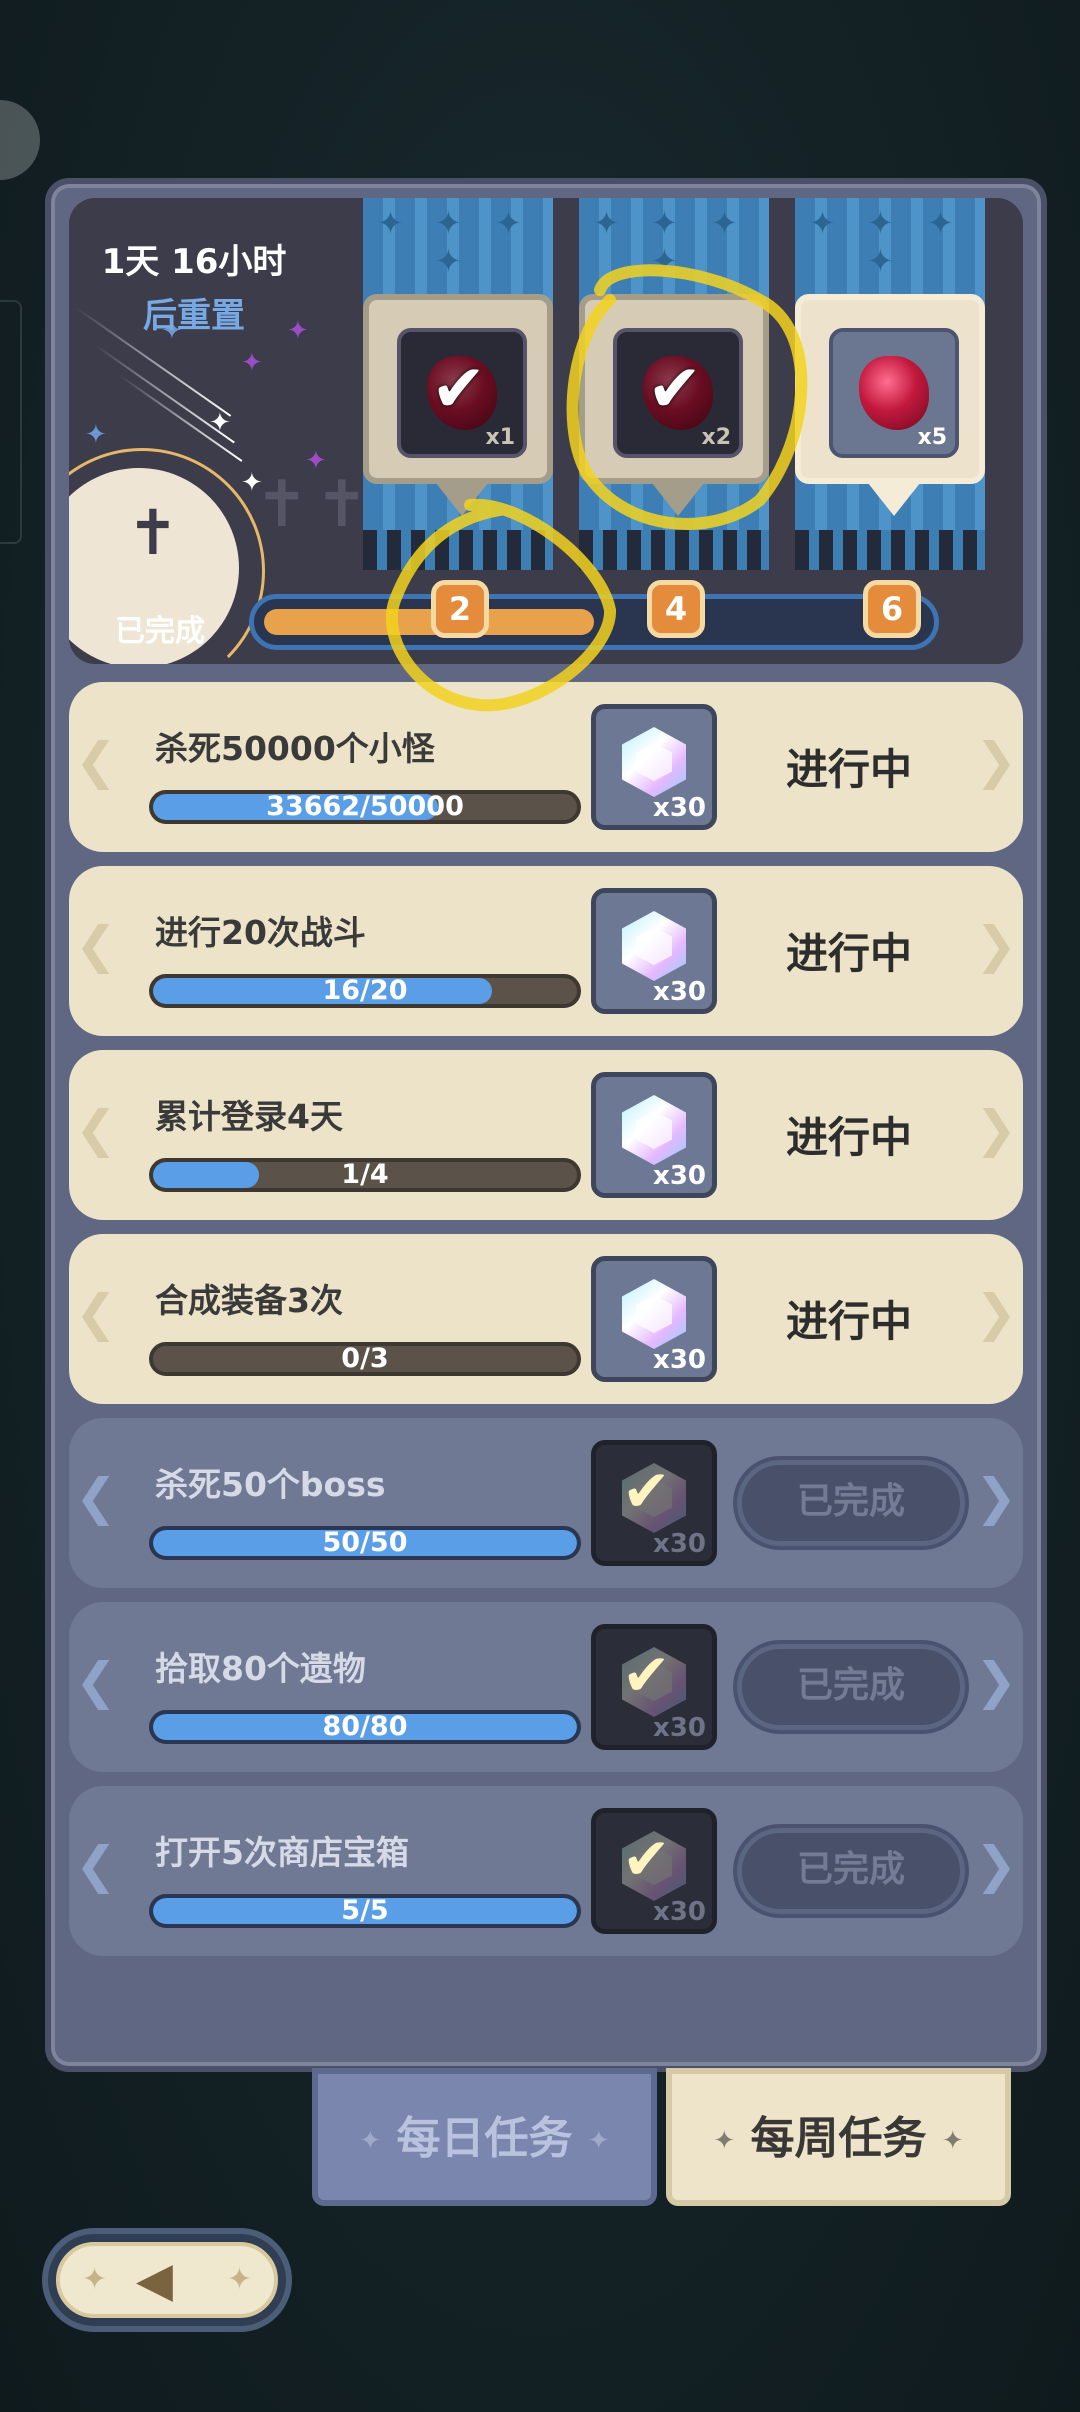 This screenshot has height=2412, width=1080. What do you see at coordinates (546, 1503) in the screenshot?
I see `task-row-completed: ❮ ❯ 杀死50个boss 50/50 ✔ x30 已完成` at bounding box center [546, 1503].